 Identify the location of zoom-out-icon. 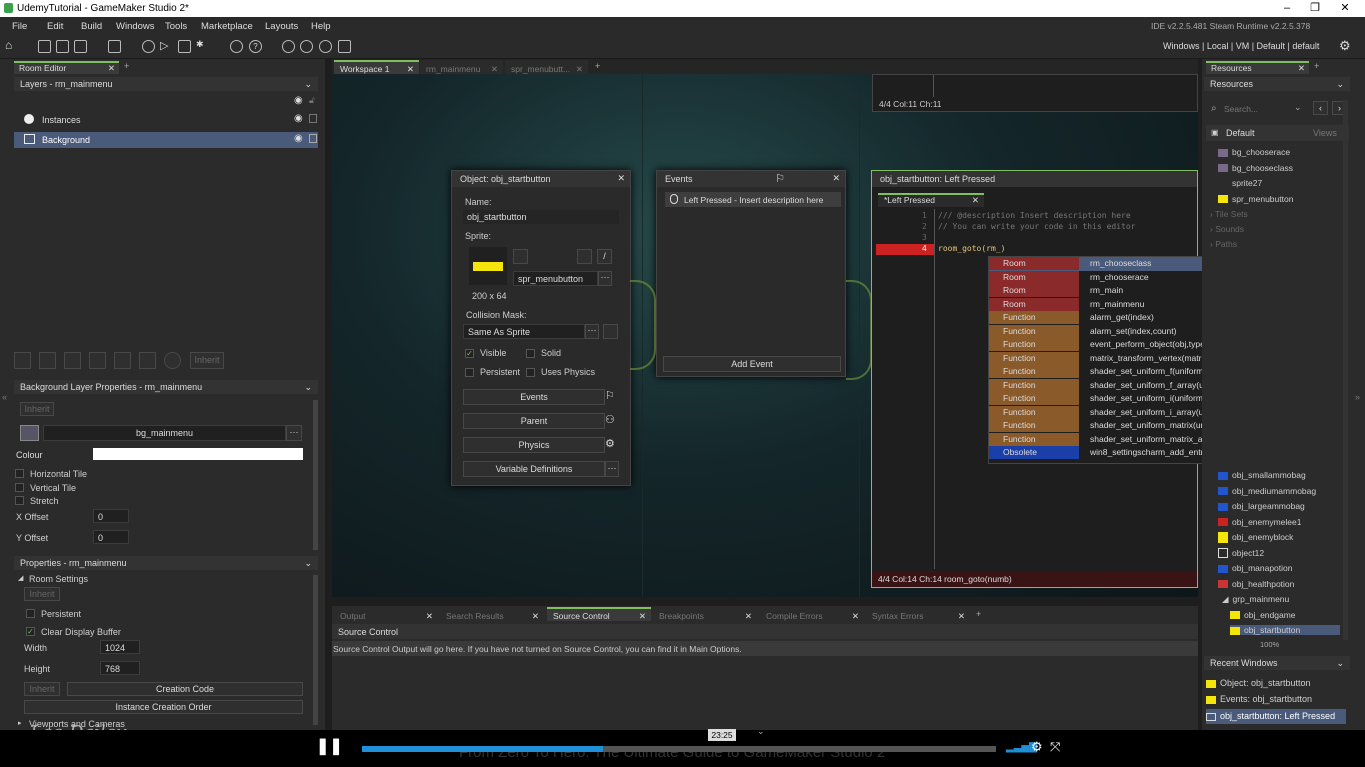
(288, 46).